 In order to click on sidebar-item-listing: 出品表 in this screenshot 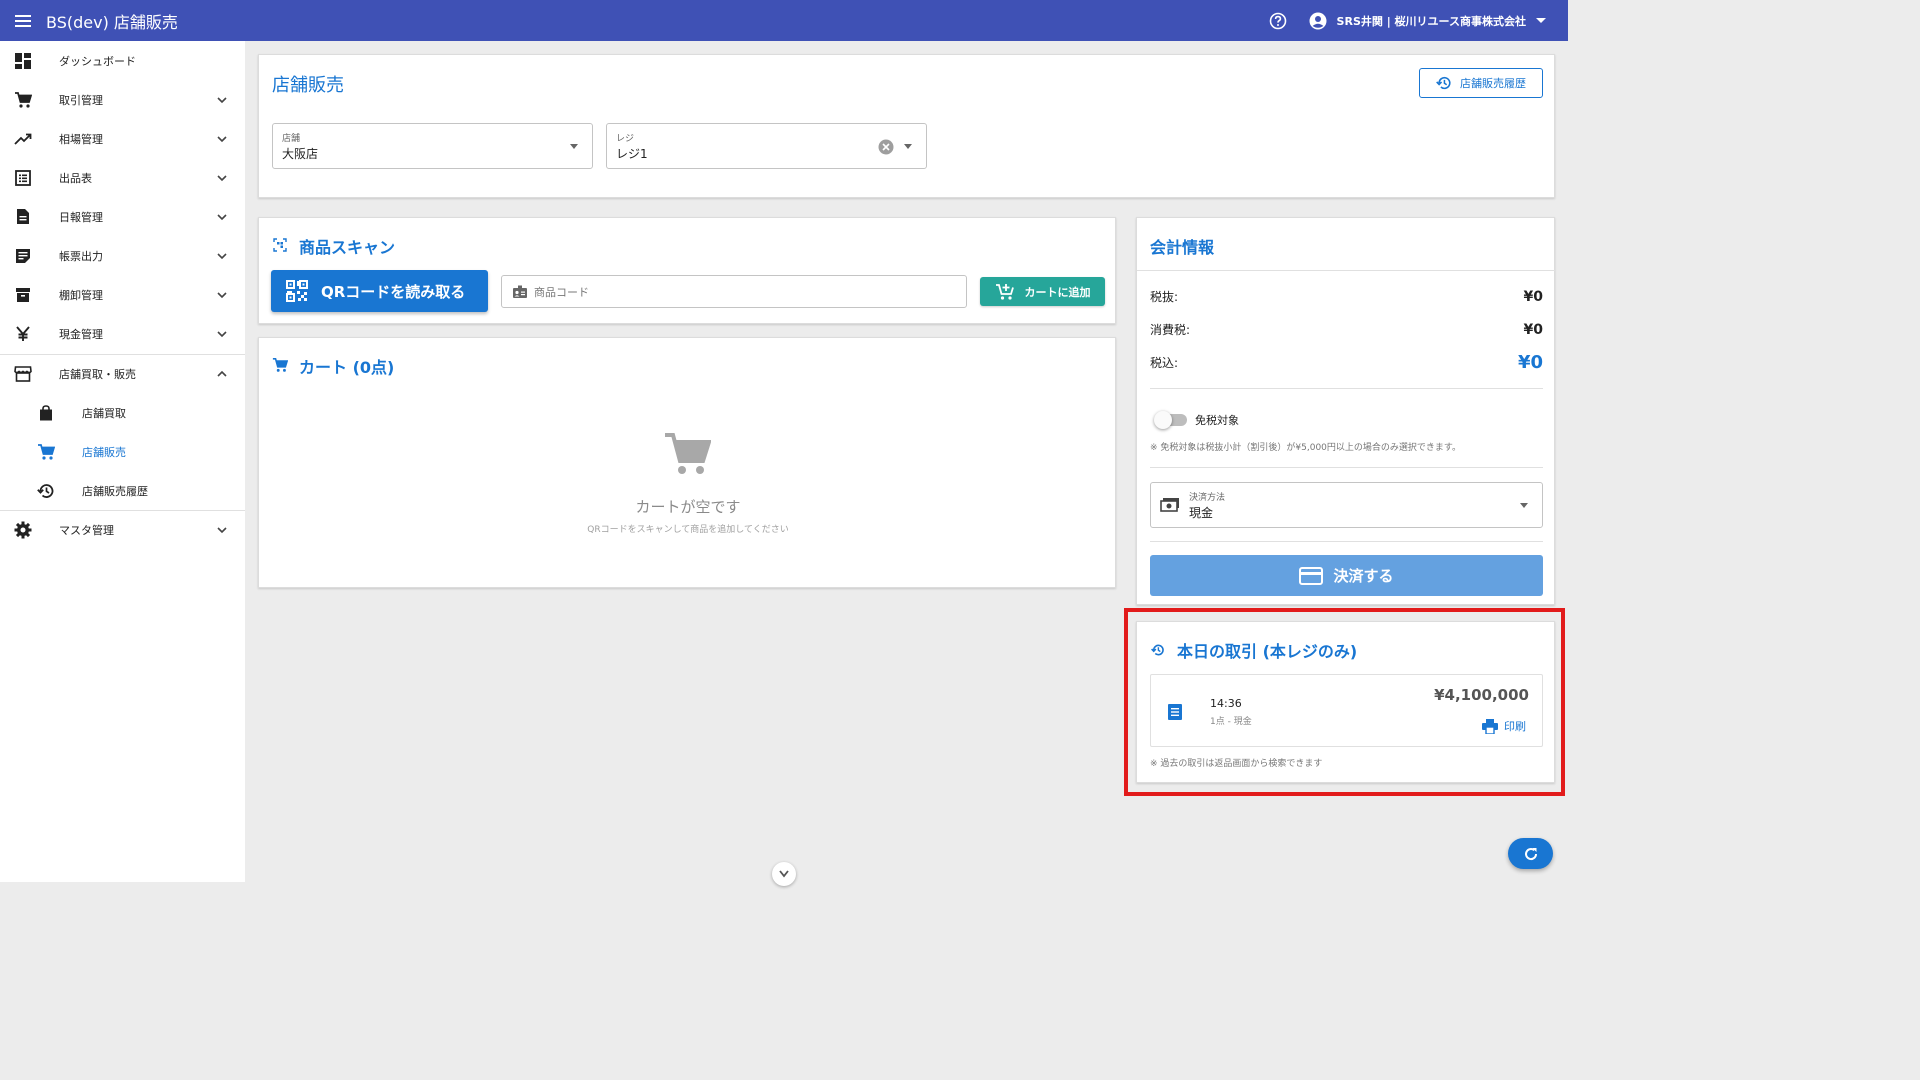, I will do `click(122, 177)`.